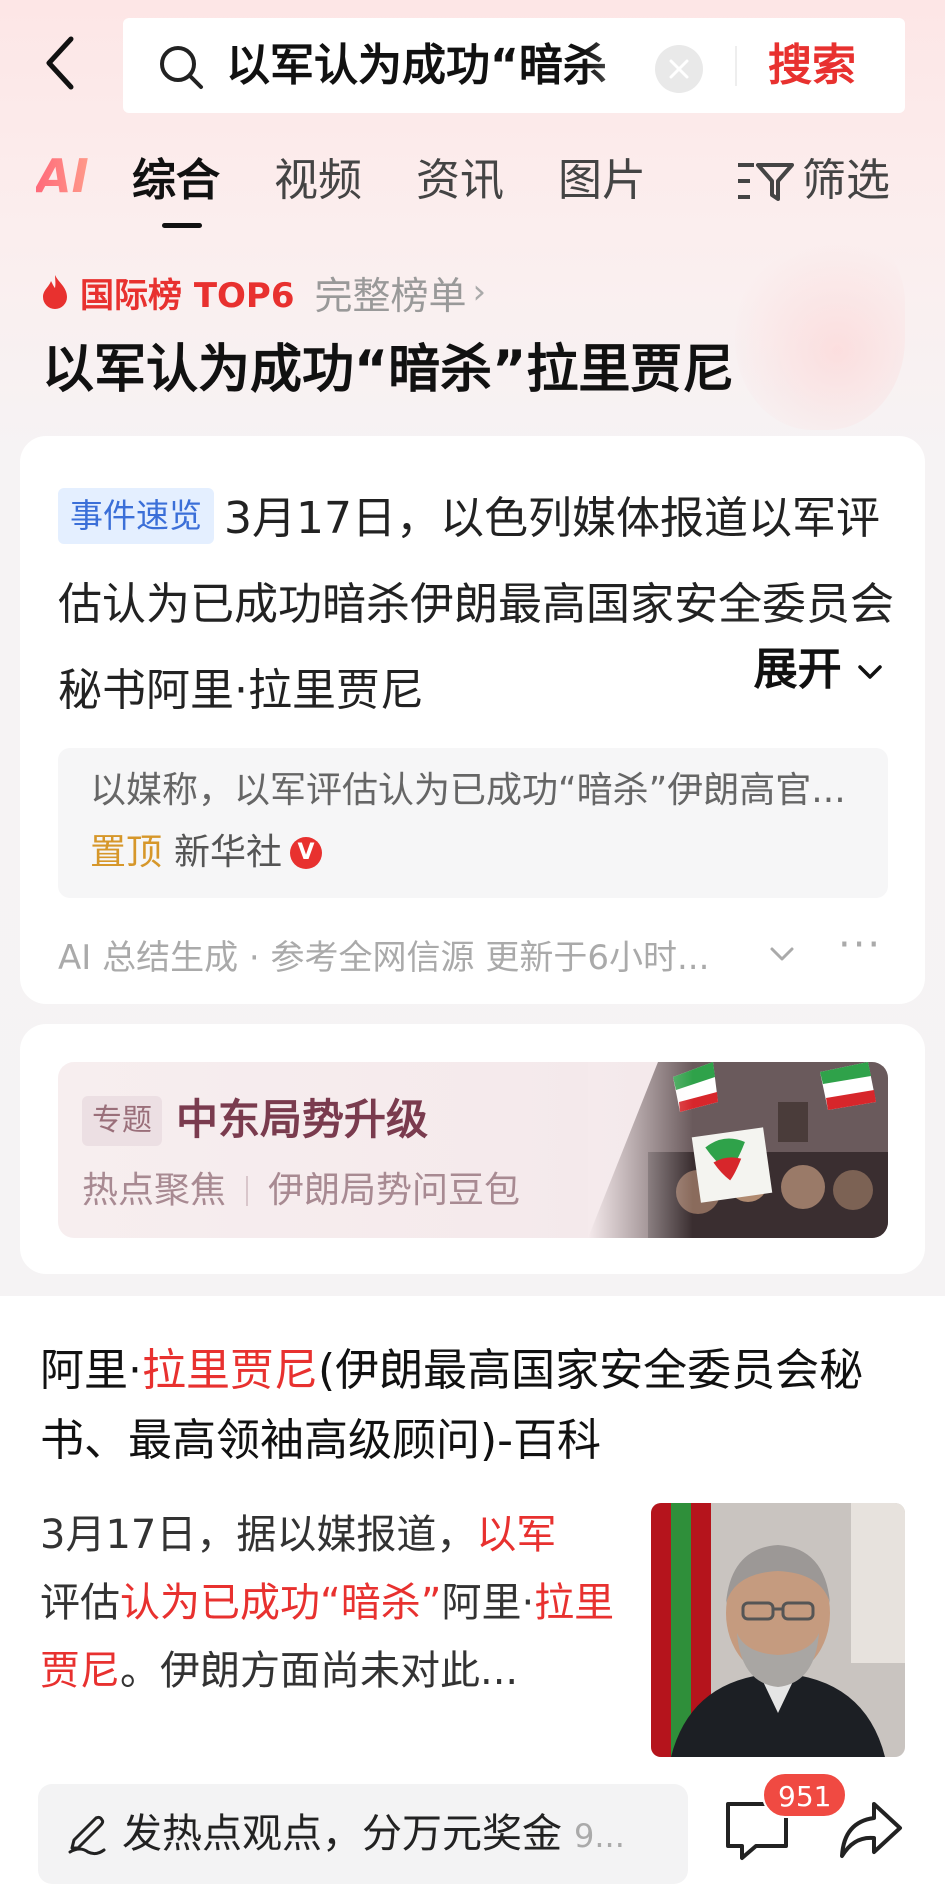  I want to click on quote-meta: 置顶 新华社 V, so click(206, 853).